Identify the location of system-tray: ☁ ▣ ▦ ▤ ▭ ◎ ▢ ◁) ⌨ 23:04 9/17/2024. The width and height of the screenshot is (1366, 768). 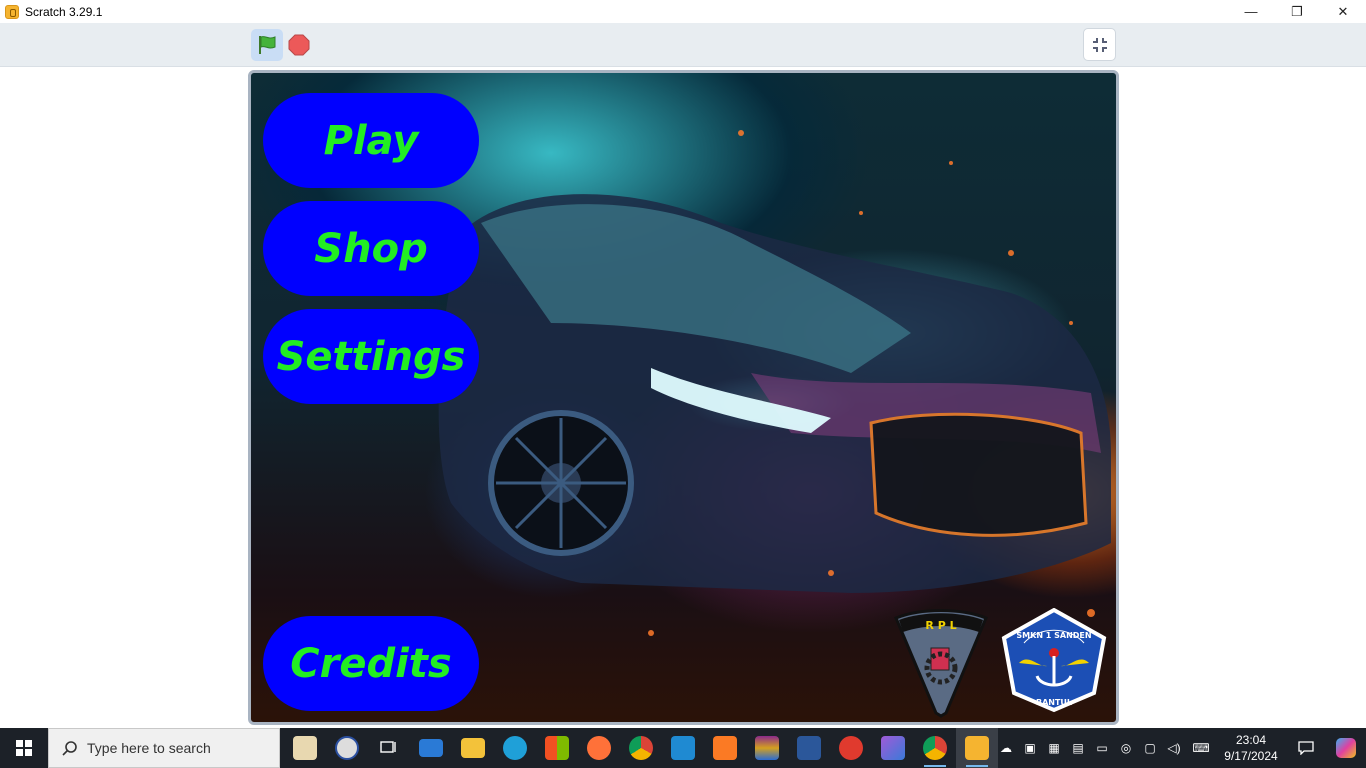
(1180, 748).